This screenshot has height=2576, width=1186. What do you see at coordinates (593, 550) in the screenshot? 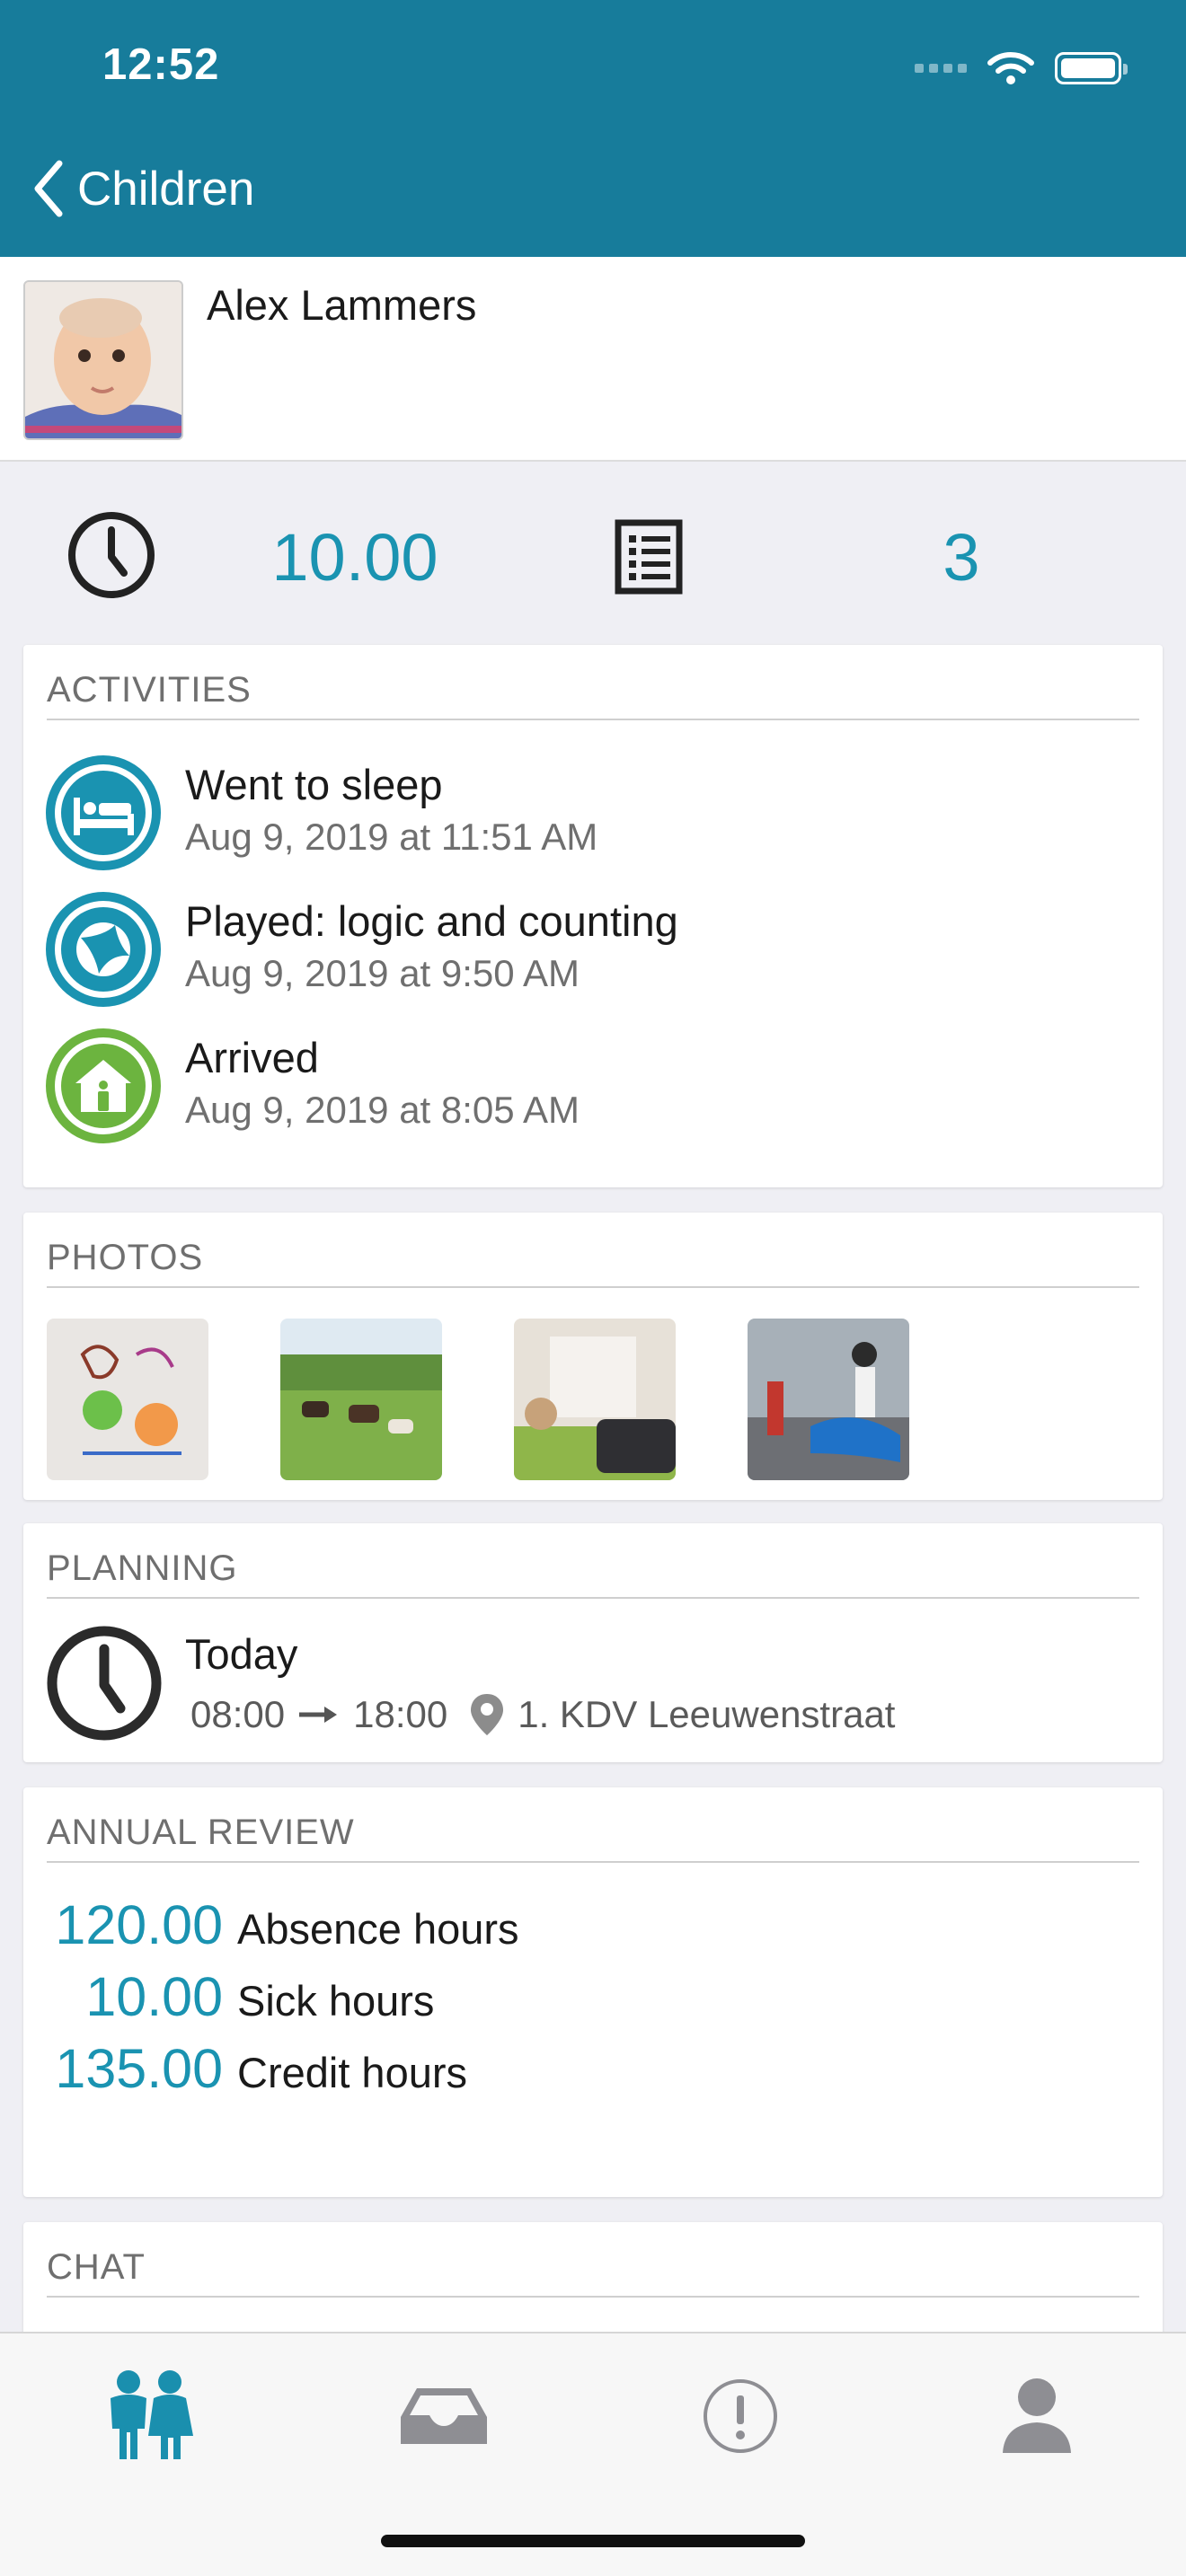
I see `summary-row: 10.00 3` at bounding box center [593, 550].